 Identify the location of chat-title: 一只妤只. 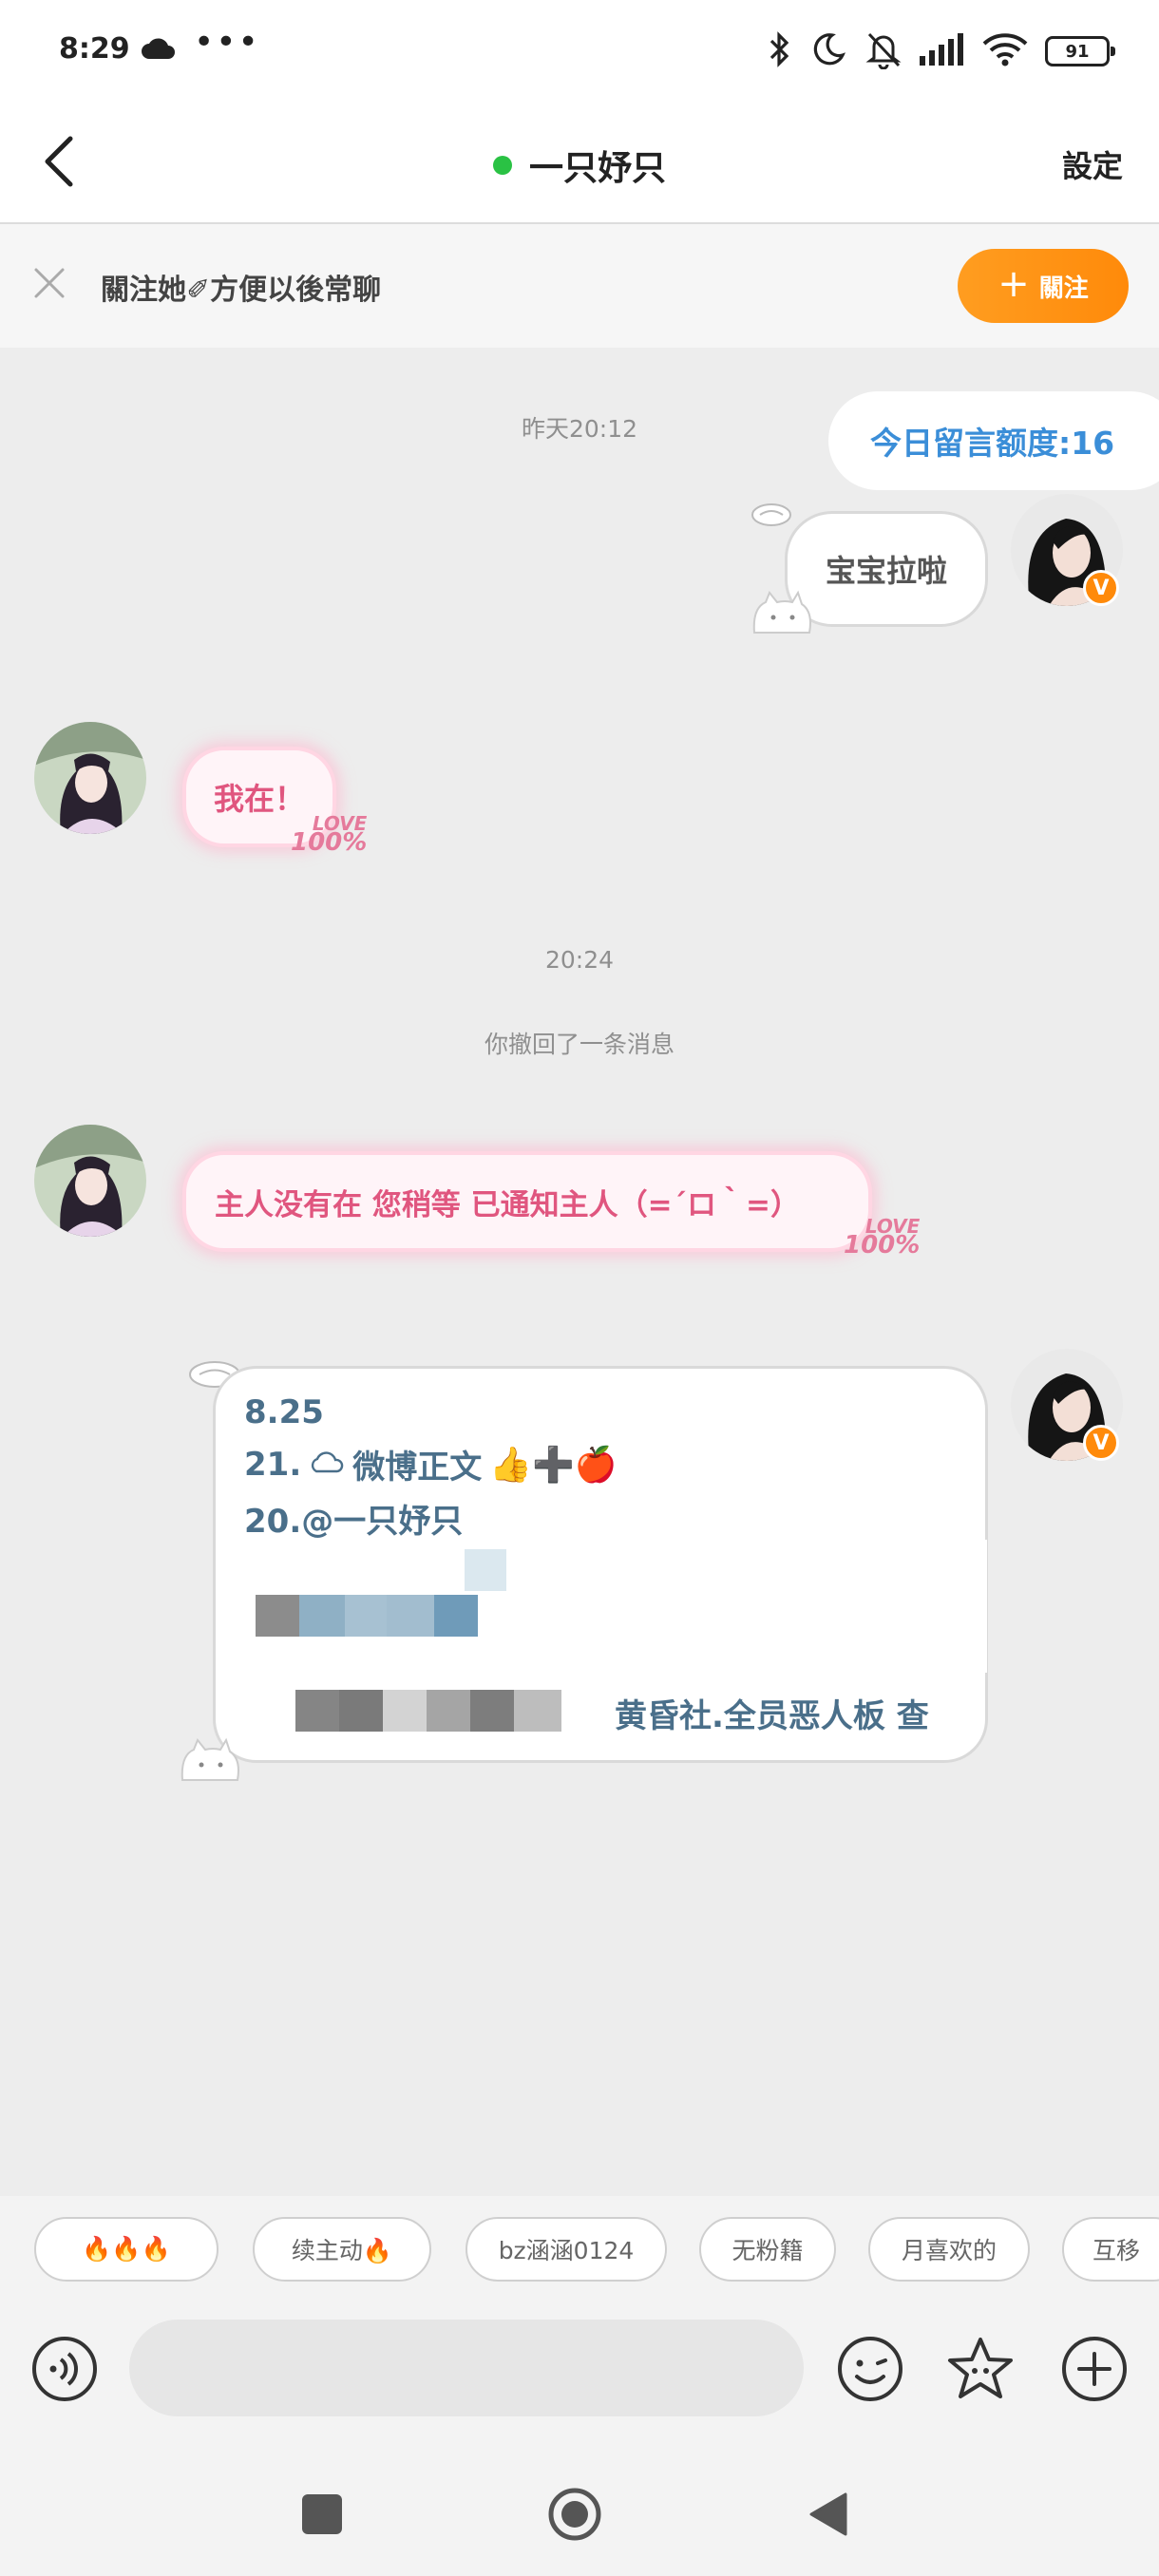
(597, 165).